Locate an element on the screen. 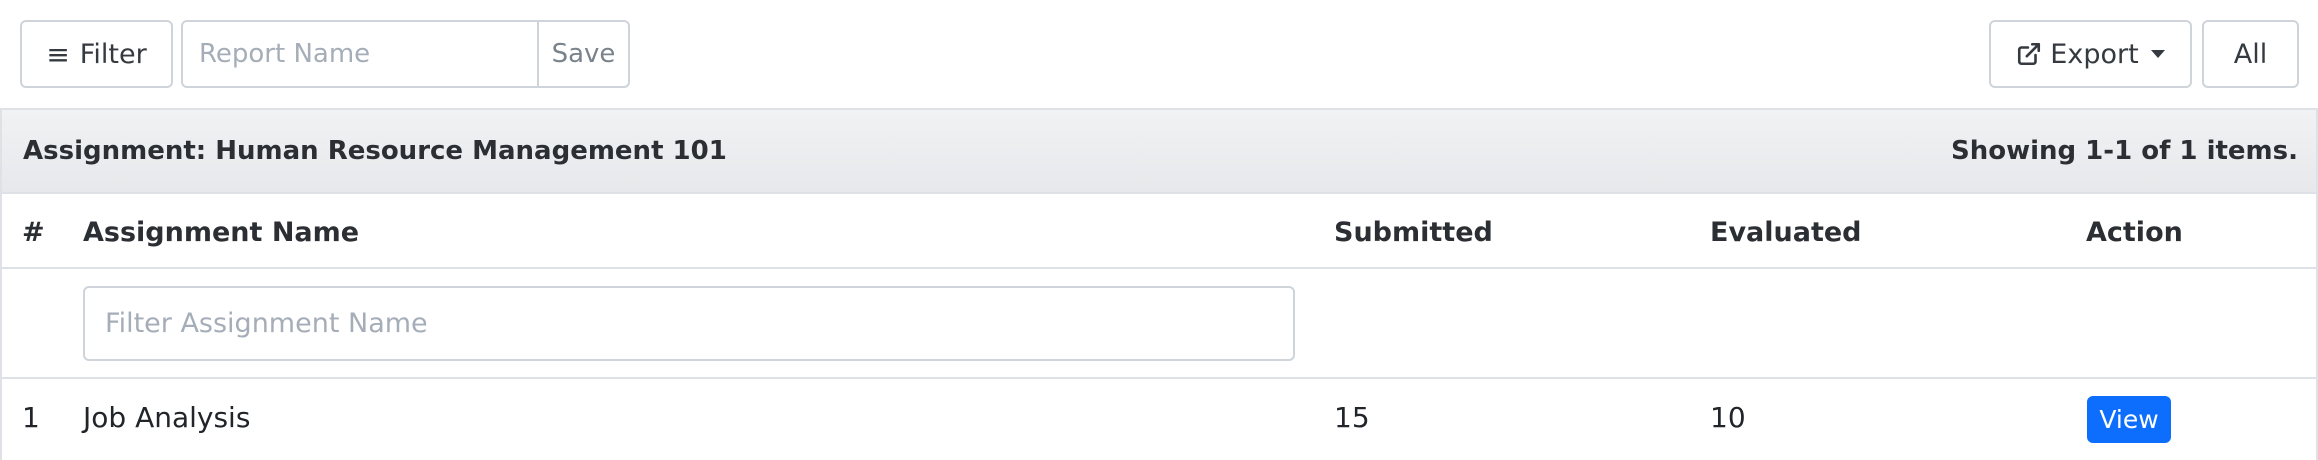 The image size is (2318, 460). all-button: All is located at coordinates (2250, 54).